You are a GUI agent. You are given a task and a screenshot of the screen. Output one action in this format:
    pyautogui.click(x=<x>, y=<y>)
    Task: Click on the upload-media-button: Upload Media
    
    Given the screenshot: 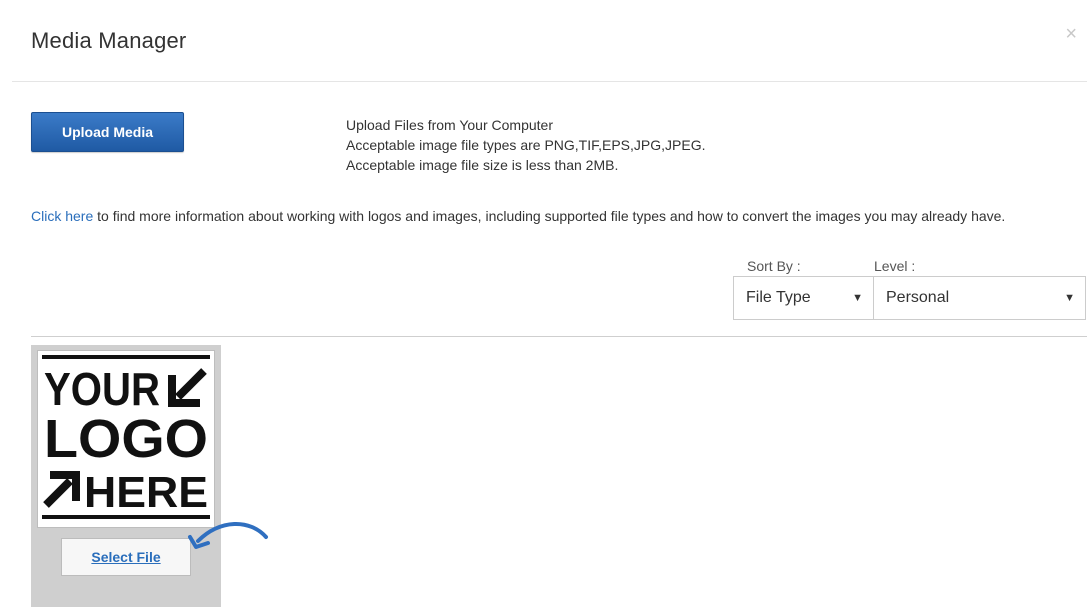 What is the action you would take?
    pyautogui.click(x=107, y=132)
    